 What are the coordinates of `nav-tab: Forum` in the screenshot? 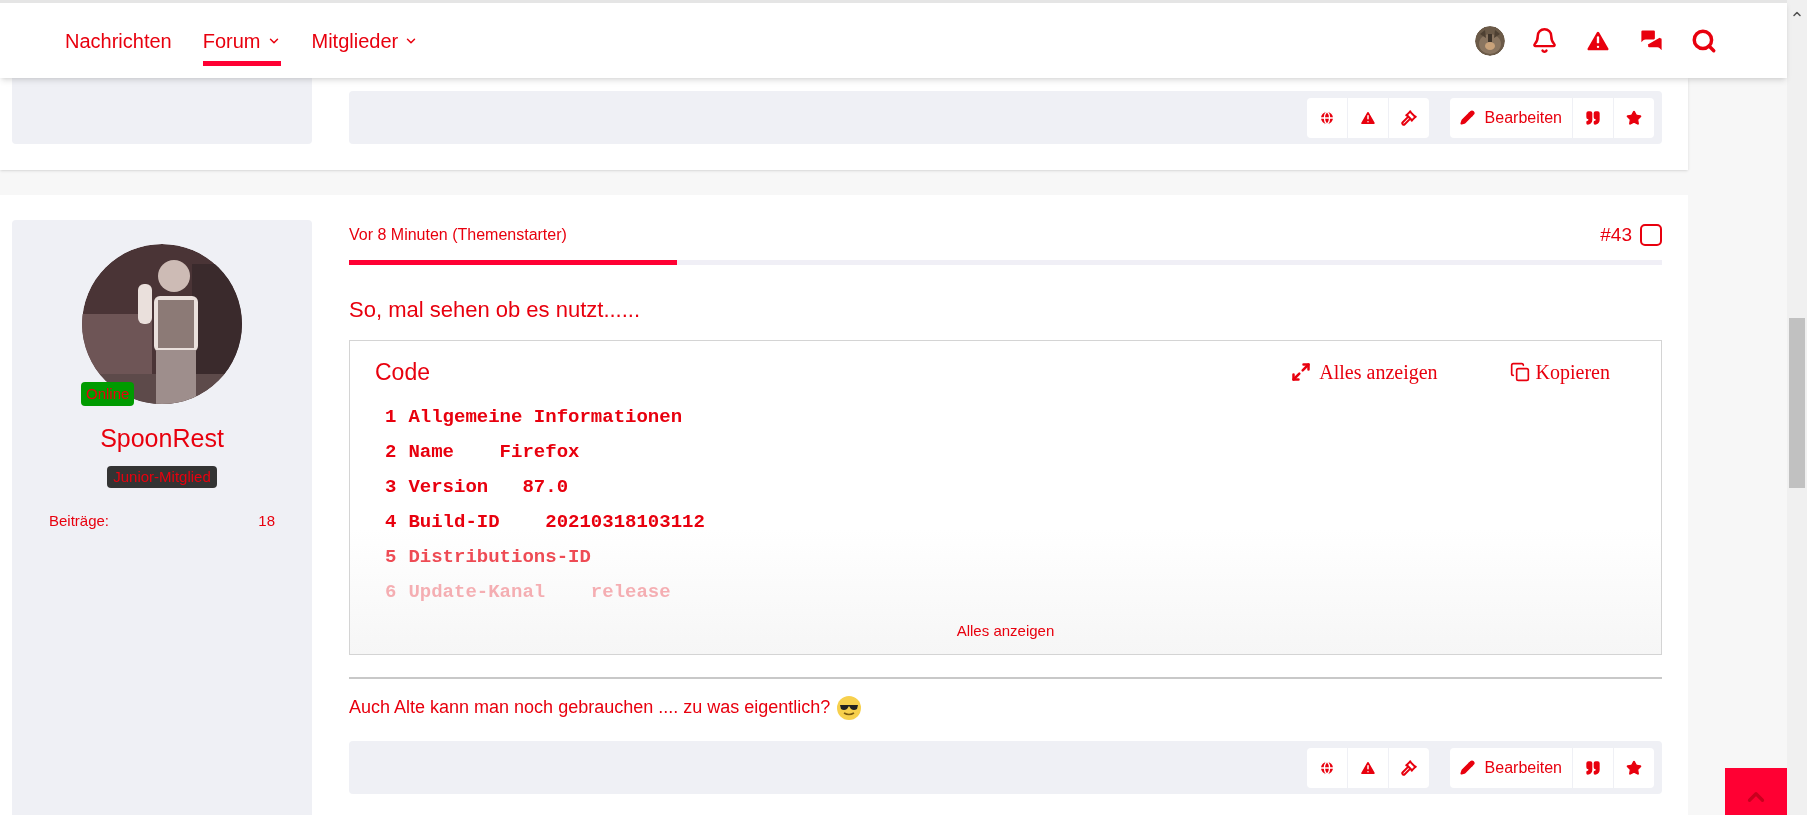 It's located at (241, 40).